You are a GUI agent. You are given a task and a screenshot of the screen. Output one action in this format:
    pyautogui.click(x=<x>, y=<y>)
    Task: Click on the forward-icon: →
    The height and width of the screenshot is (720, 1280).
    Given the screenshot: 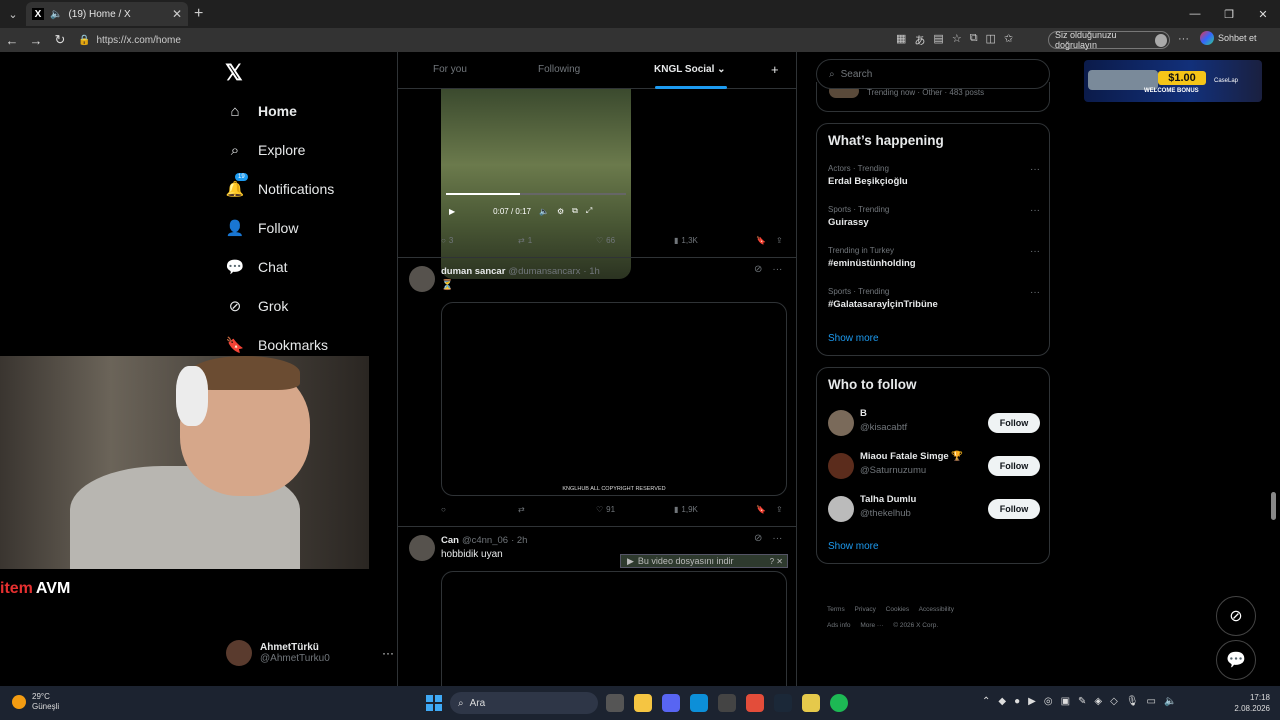 What is the action you would take?
    pyautogui.click(x=36, y=40)
    